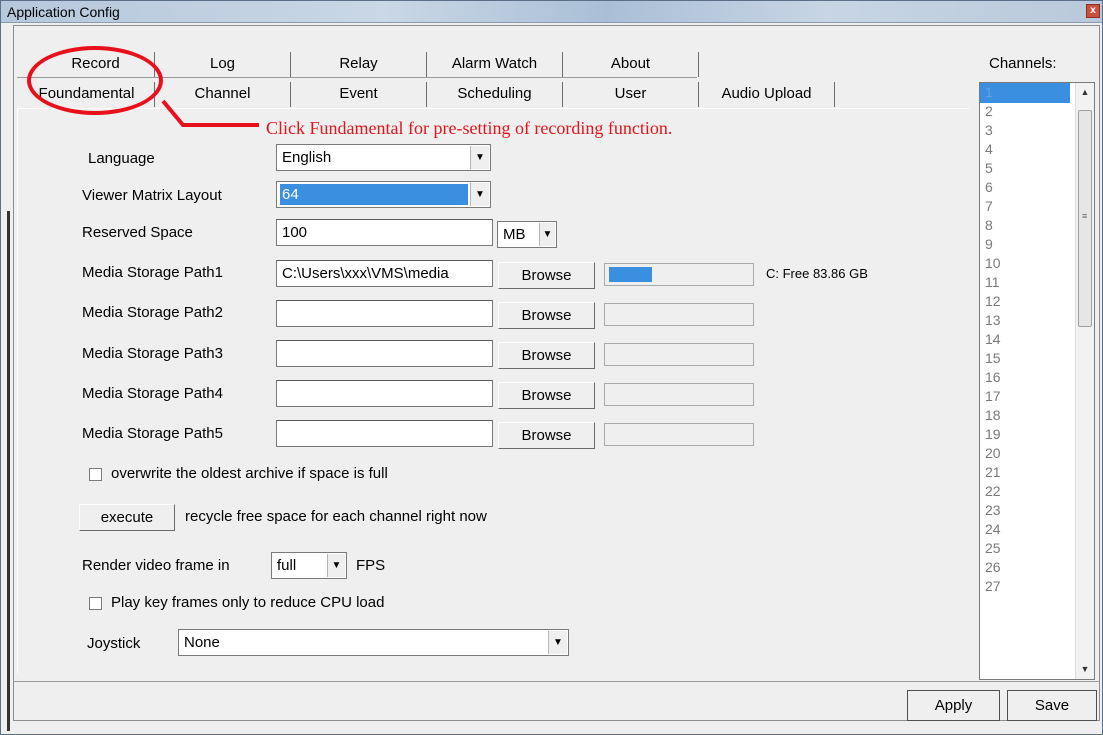 The width and height of the screenshot is (1103, 735). Describe the element at coordinates (1027, 320) in the screenshot. I see `channel-list-item: 13` at that location.